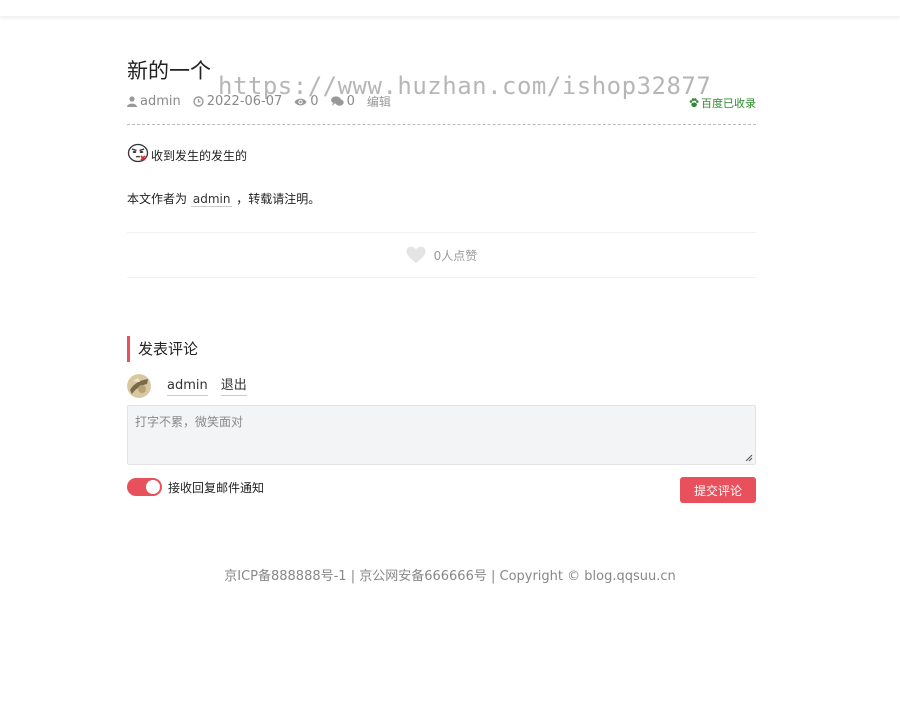 The image size is (900, 723). Describe the element at coordinates (749, 458) in the screenshot. I see `resize-grip-icon` at that location.